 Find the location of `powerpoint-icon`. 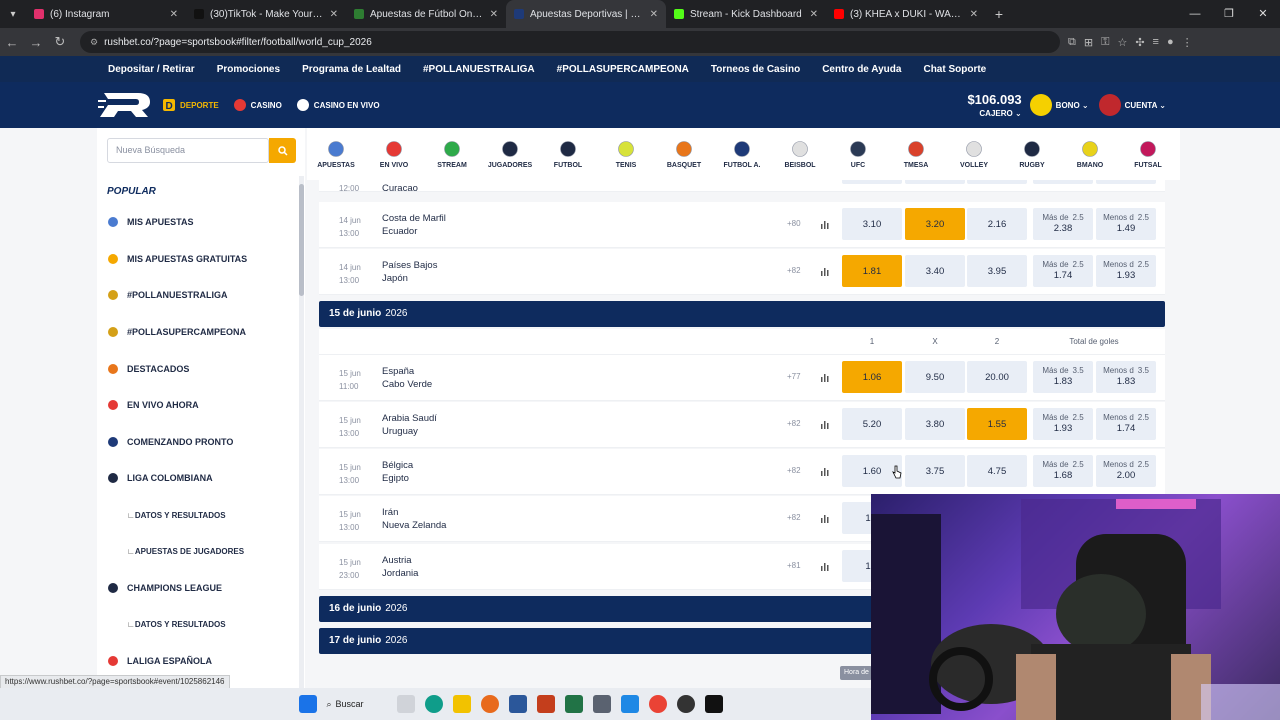

powerpoint-icon is located at coordinates (545, 704).